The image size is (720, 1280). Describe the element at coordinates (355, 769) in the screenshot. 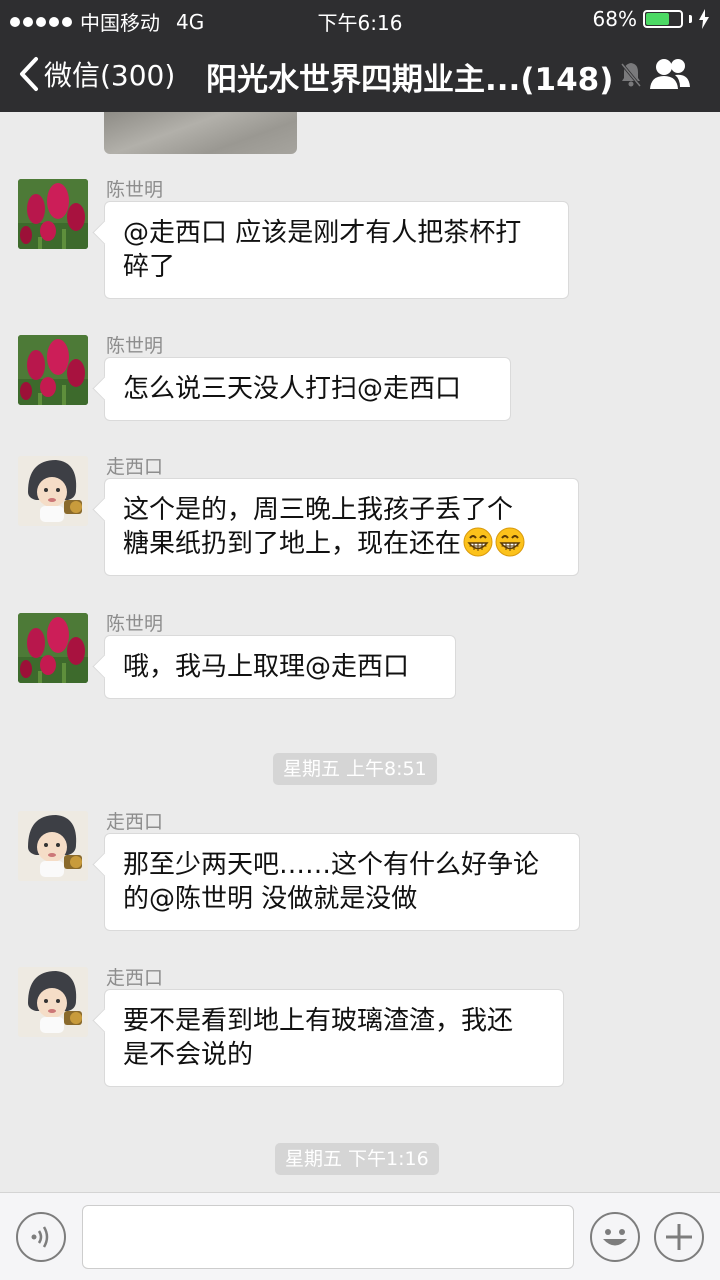

I see `timestamp-divider: 星期五 上午8:51` at that location.